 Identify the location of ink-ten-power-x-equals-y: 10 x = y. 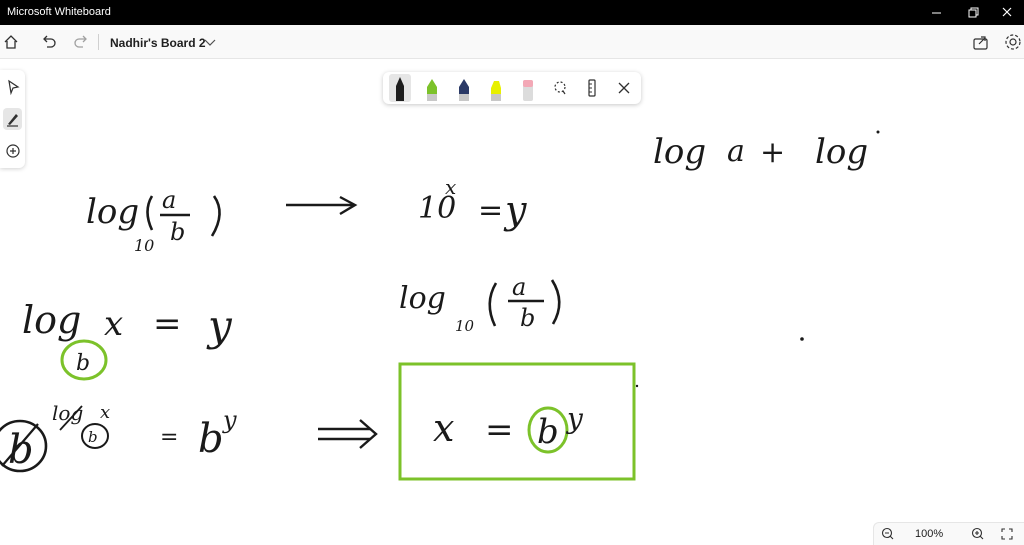
(472, 203).